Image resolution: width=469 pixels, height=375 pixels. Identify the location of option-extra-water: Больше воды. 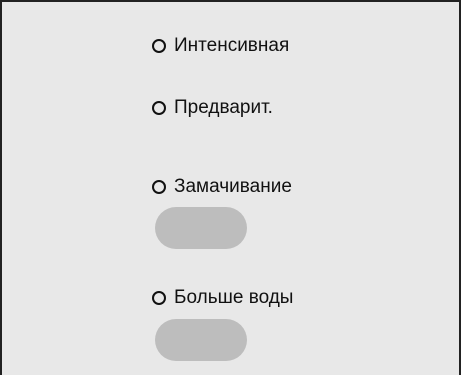
(222, 298).